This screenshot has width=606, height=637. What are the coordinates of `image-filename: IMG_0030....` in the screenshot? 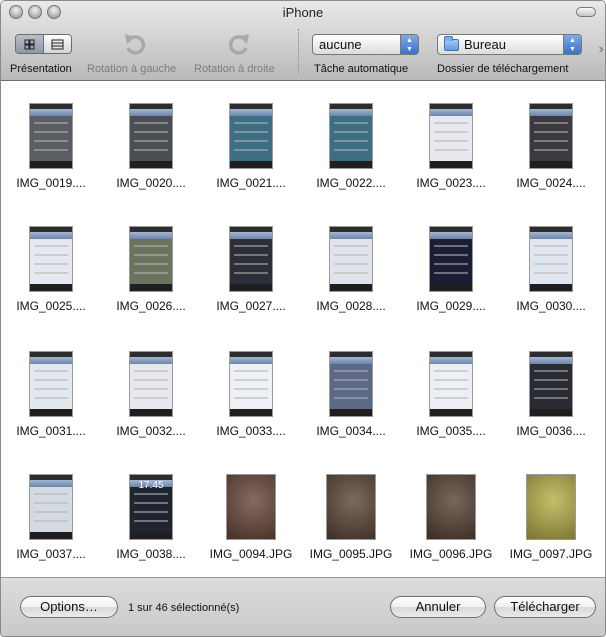 It's located at (551, 306).